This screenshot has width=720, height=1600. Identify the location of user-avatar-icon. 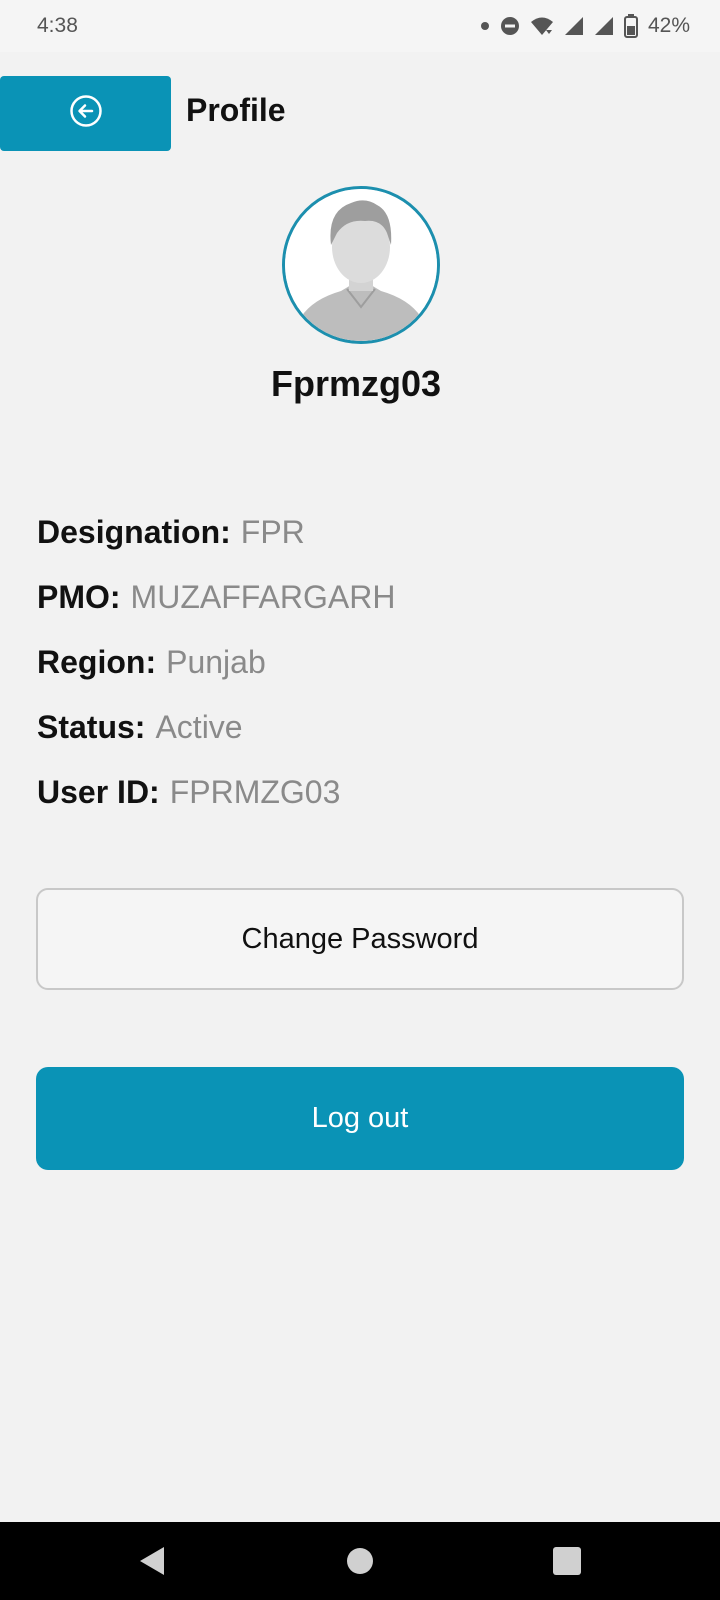
(361, 265).